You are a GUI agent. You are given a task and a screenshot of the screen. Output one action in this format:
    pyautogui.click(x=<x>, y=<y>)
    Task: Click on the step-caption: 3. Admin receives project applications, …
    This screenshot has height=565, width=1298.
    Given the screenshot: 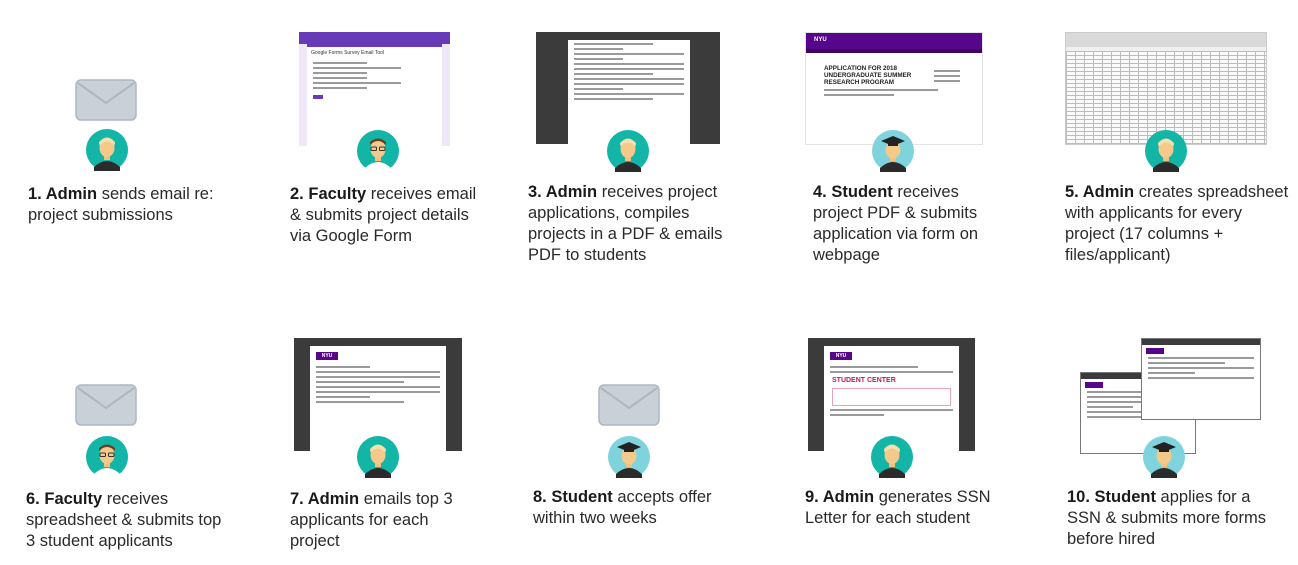 What is the action you would take?
    pyautogui.click(x=625, y=223)
    